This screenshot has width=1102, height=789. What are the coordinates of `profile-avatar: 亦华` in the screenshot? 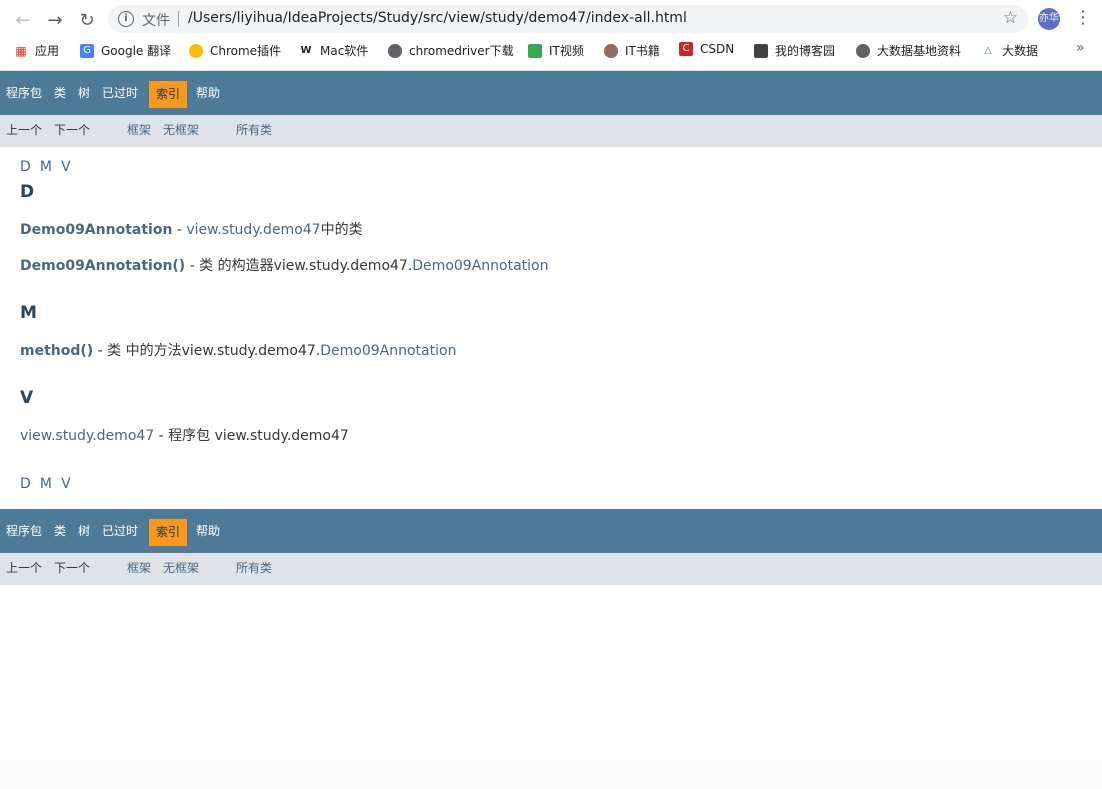 It's located at (1049, 19).